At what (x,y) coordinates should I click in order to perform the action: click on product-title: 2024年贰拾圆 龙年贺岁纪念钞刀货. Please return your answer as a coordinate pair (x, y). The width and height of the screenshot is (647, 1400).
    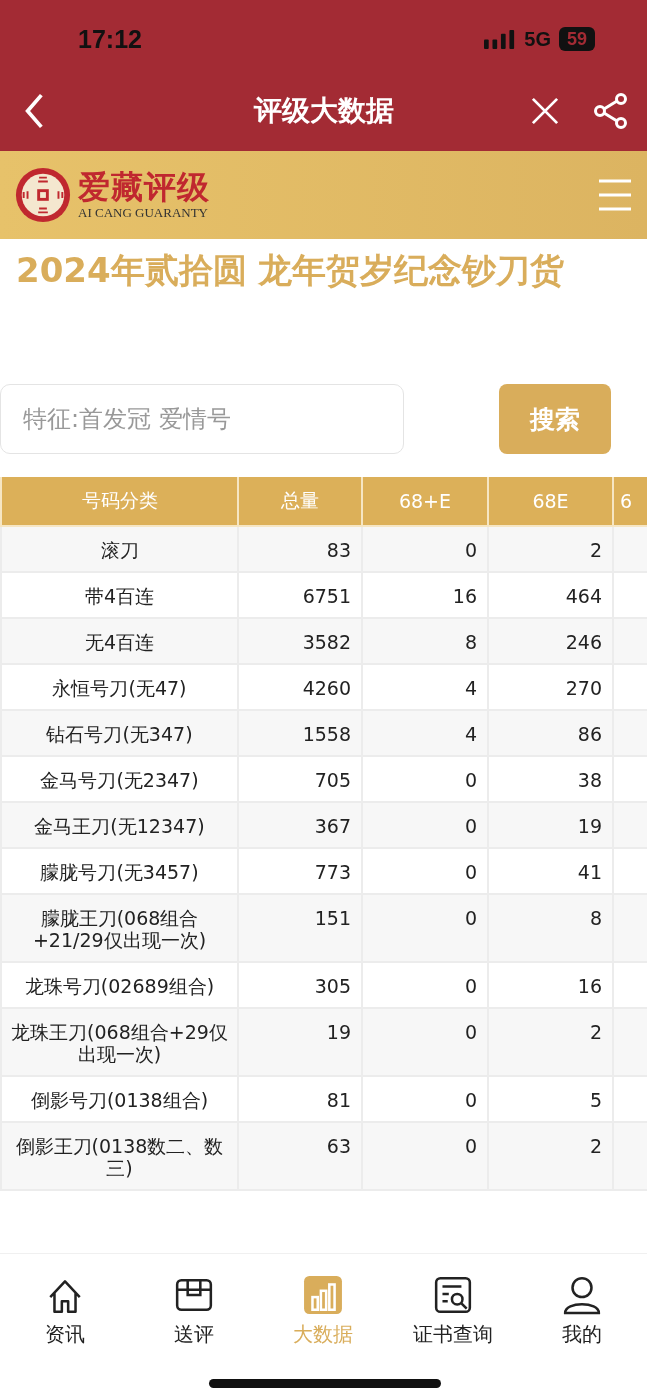
    Looking at the image, I should click on (290, 270).